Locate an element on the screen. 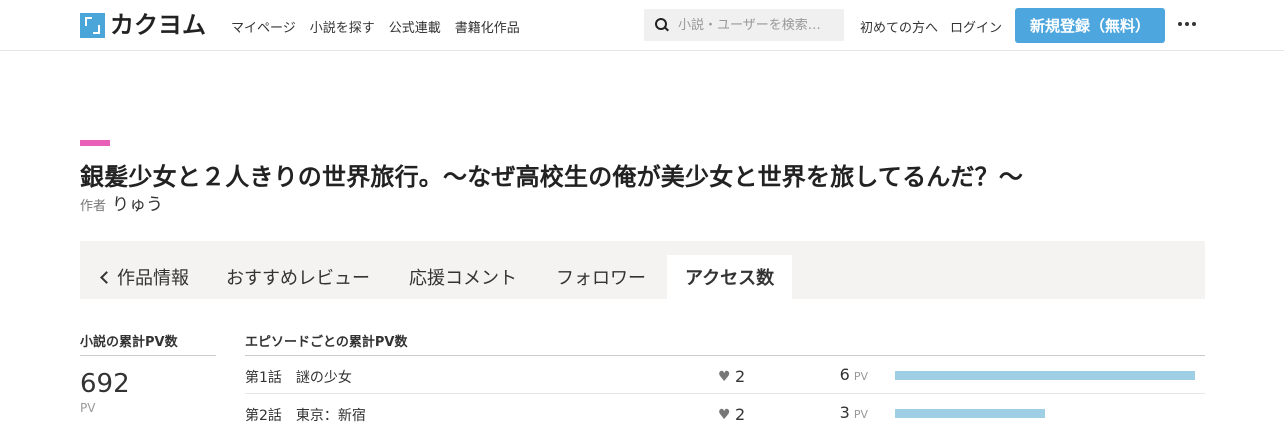 The height and width of the screenshot is (430, 1284). logo: カクヨム is located at coordinates (143, 25).